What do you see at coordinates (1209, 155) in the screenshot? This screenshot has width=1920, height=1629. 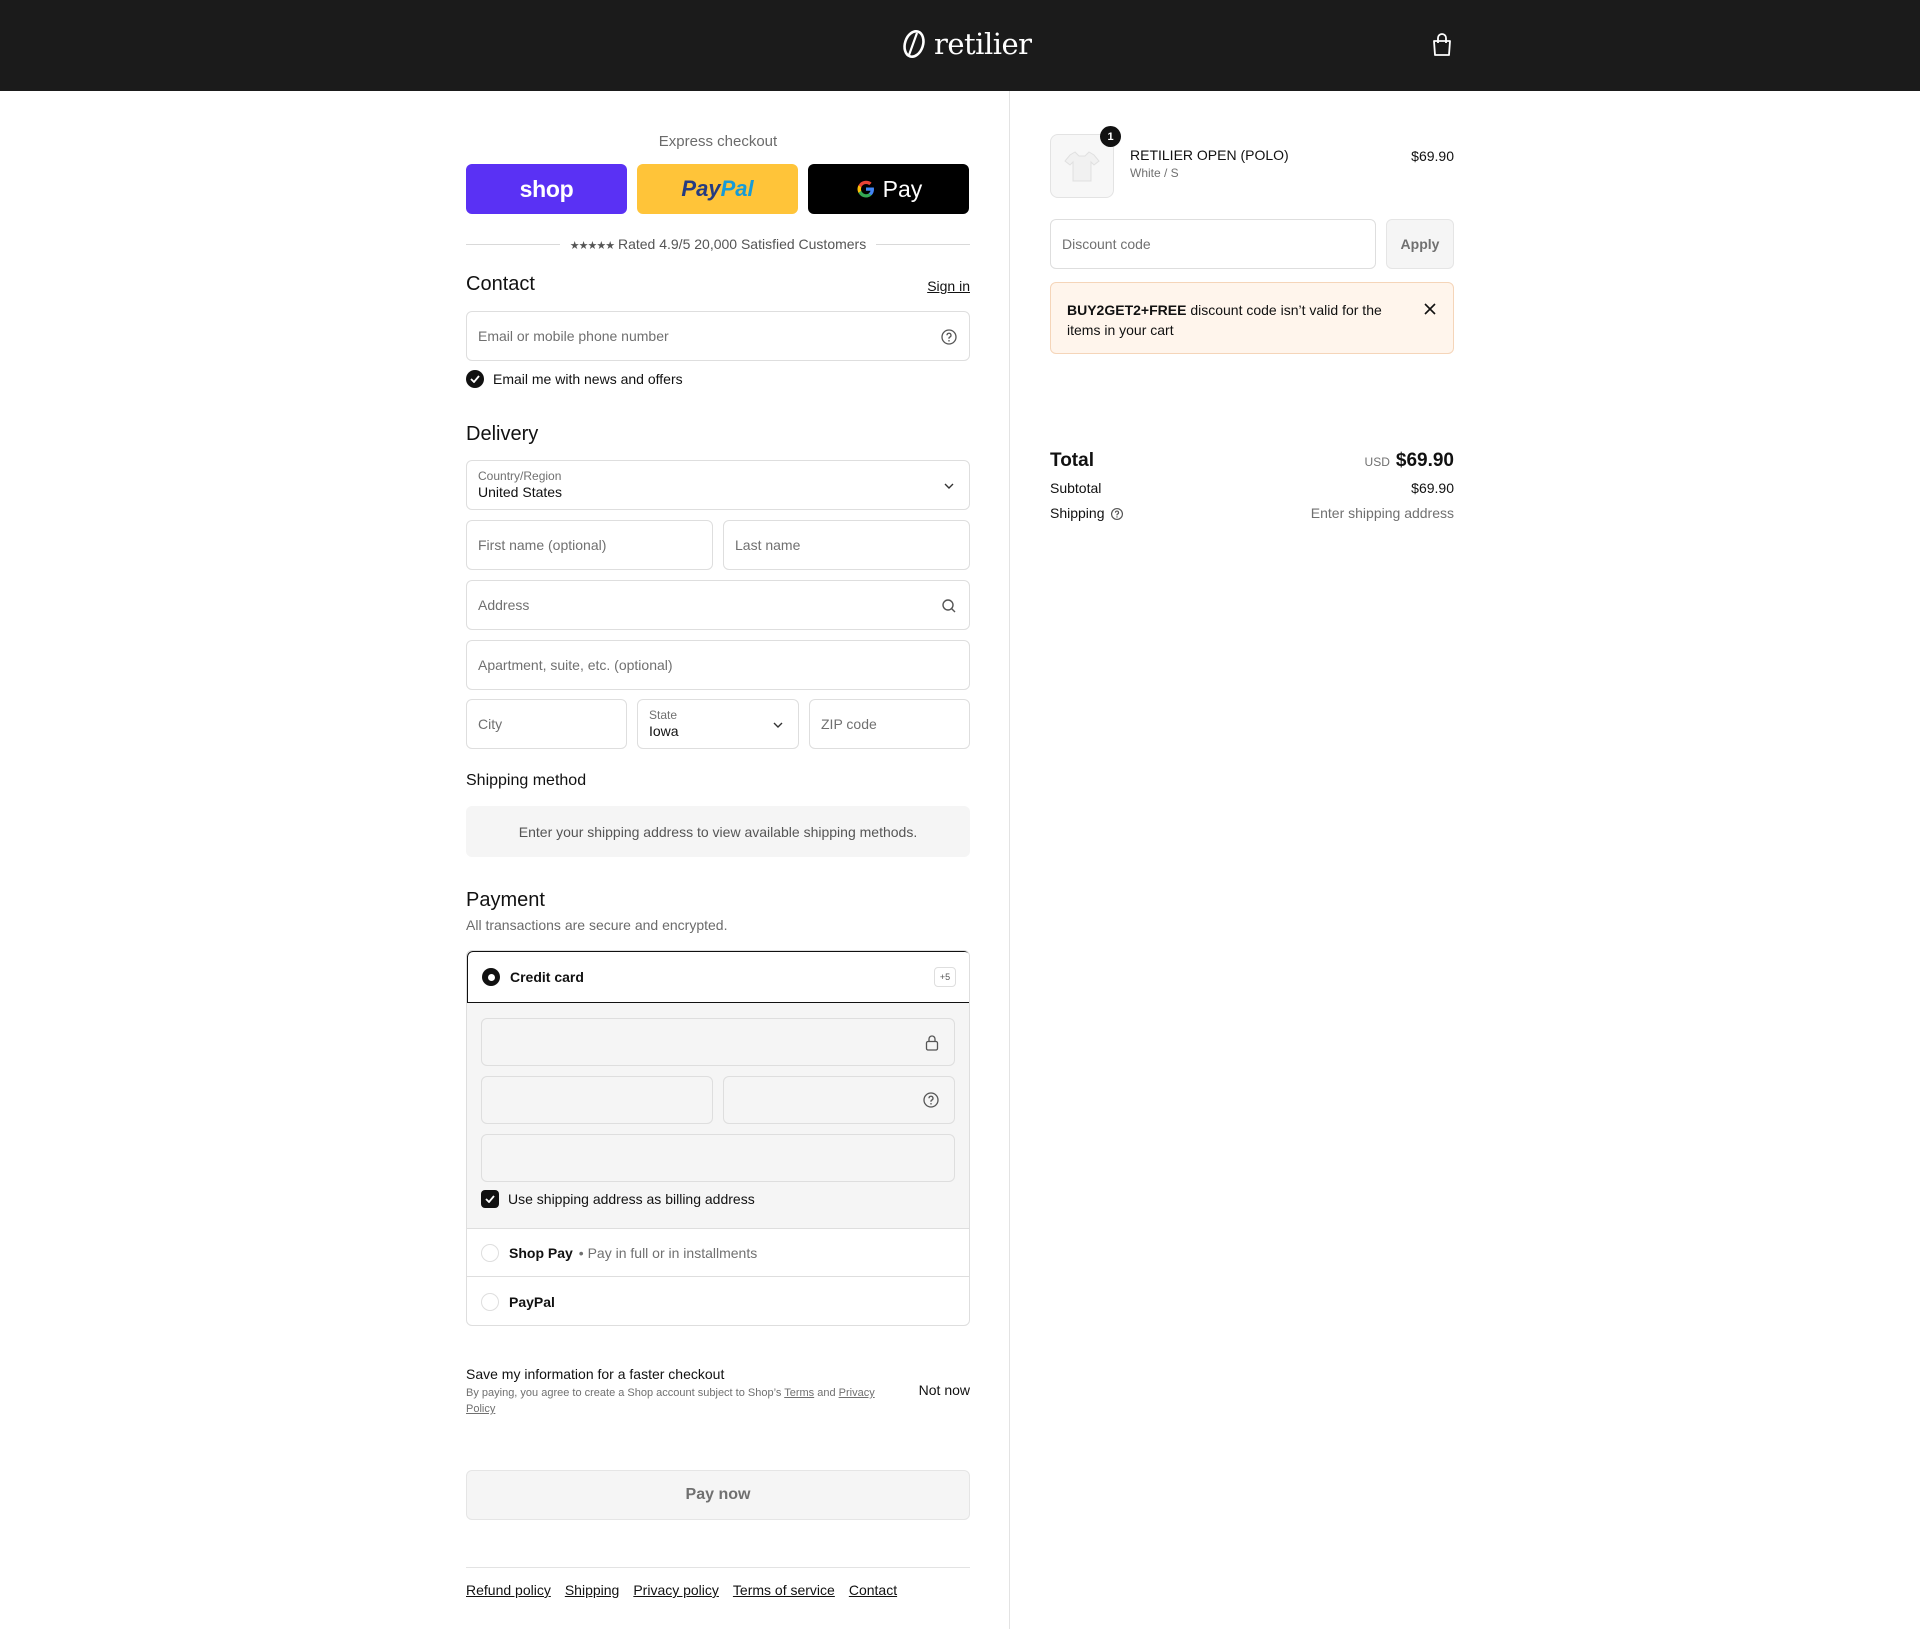 I see `product-name: RETILIER OPEN (POLO)` at bounding box center [1209, 155].